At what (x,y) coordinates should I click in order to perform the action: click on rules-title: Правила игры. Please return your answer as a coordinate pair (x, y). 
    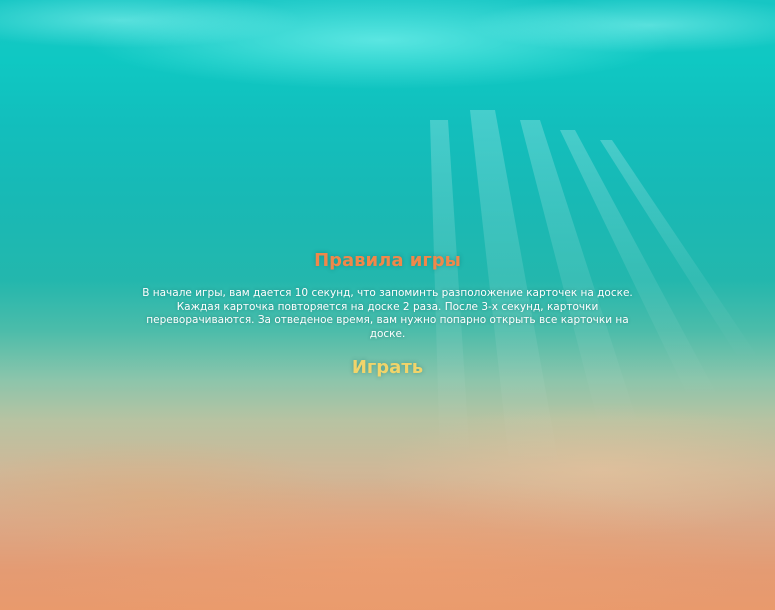
    Looking at the image, I should click on (387, 260).